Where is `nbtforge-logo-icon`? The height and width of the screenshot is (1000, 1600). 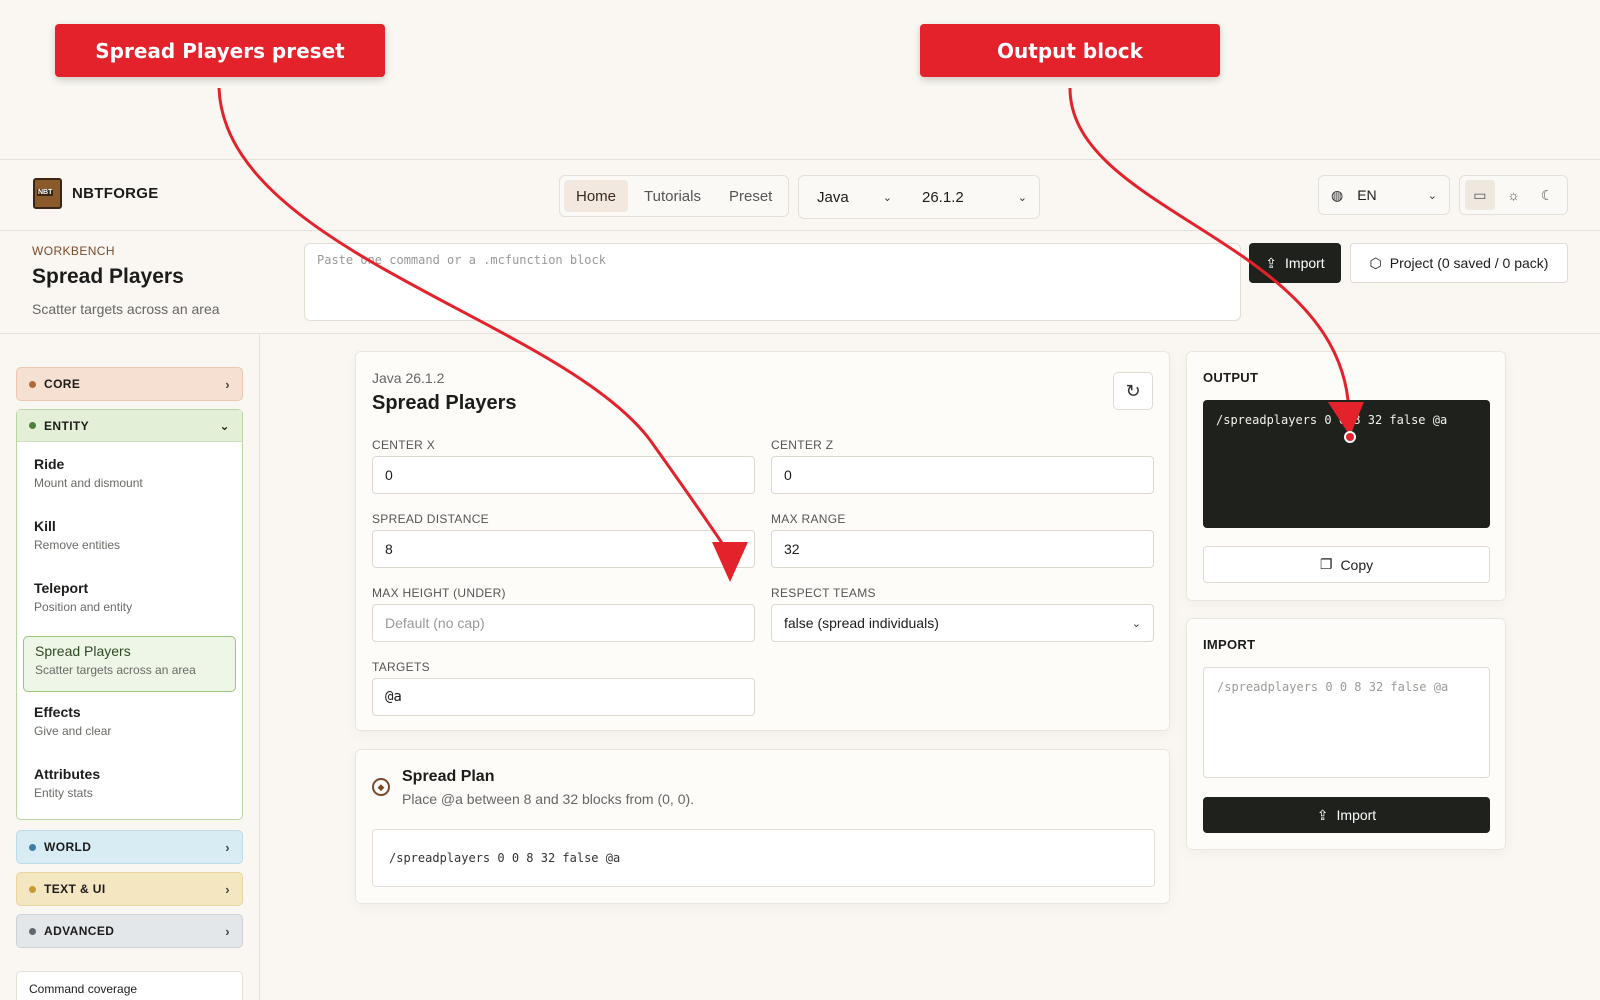
nbtforge-logo-icon is located at coordinates (47, 193).